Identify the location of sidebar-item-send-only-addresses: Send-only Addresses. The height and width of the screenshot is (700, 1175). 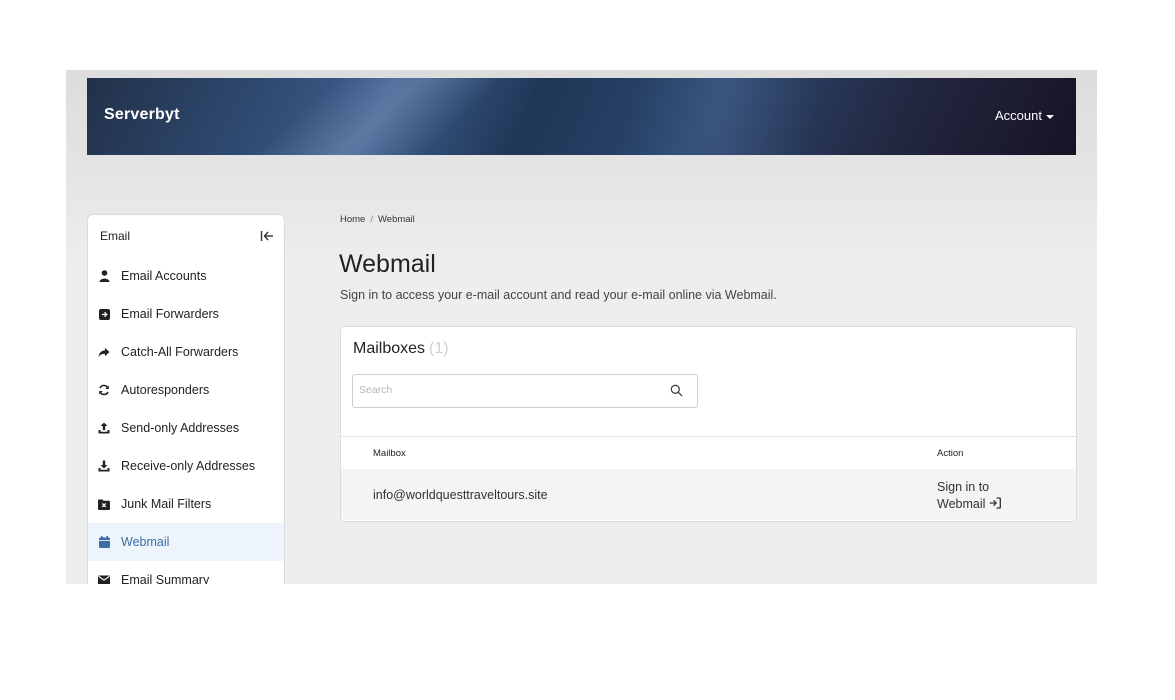
(186, 428).